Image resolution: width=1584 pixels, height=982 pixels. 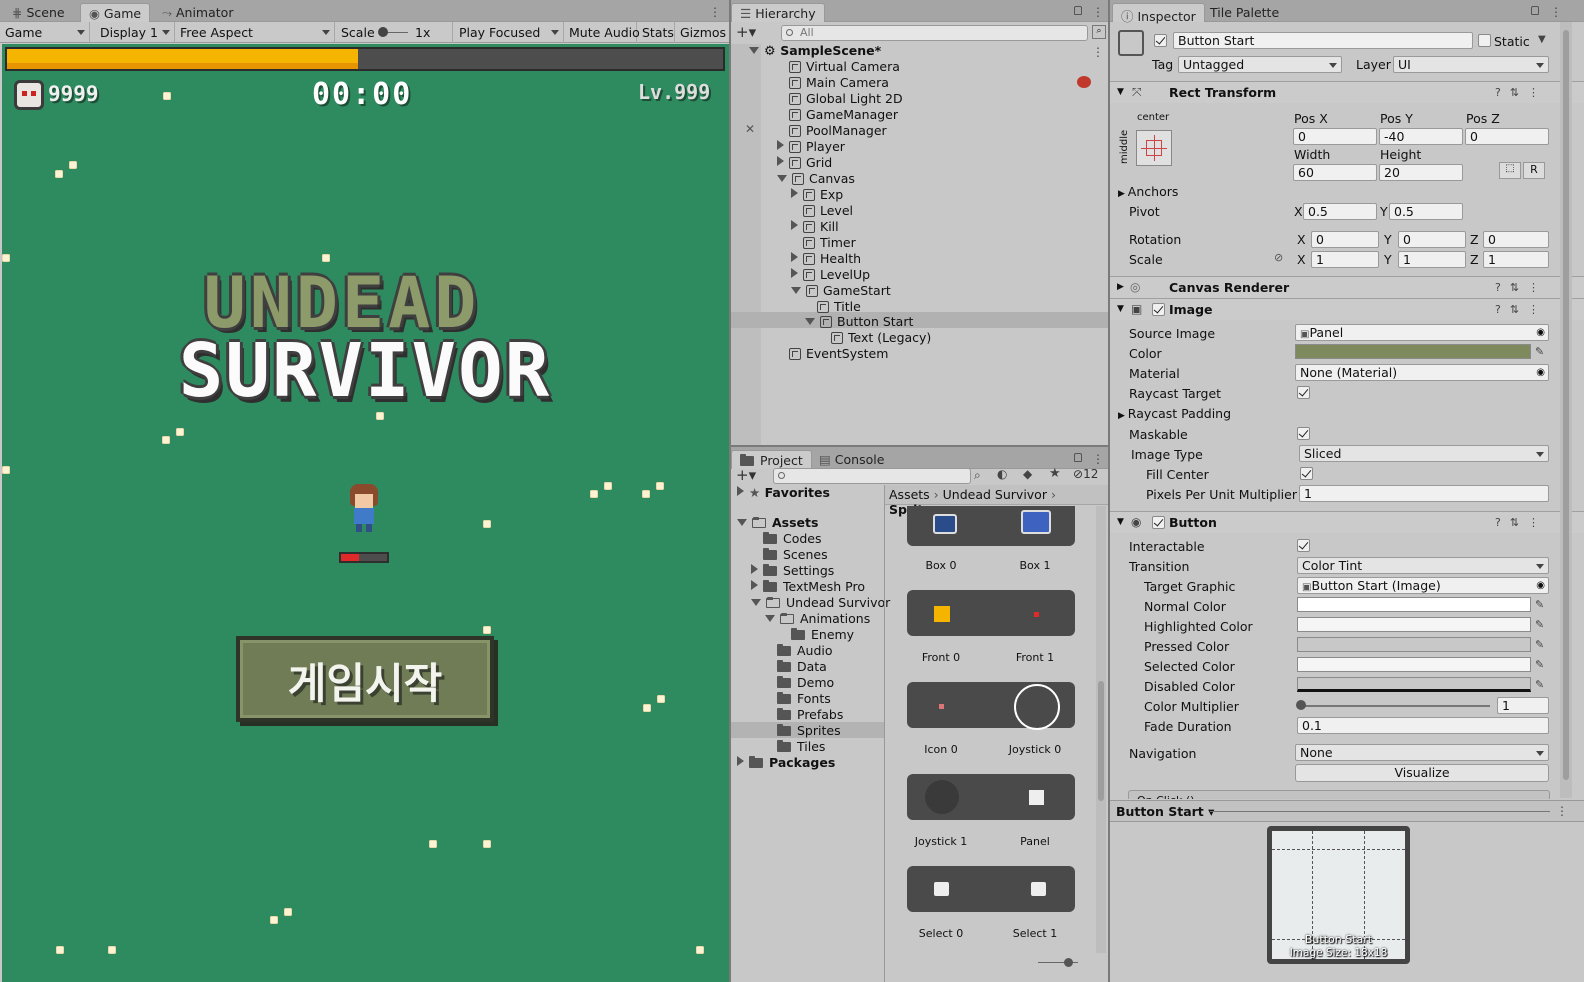 What do you see at coordinates (656, 32) in the screenshot?
I see `stats-button: Stats` at bounding box center [656, 32].